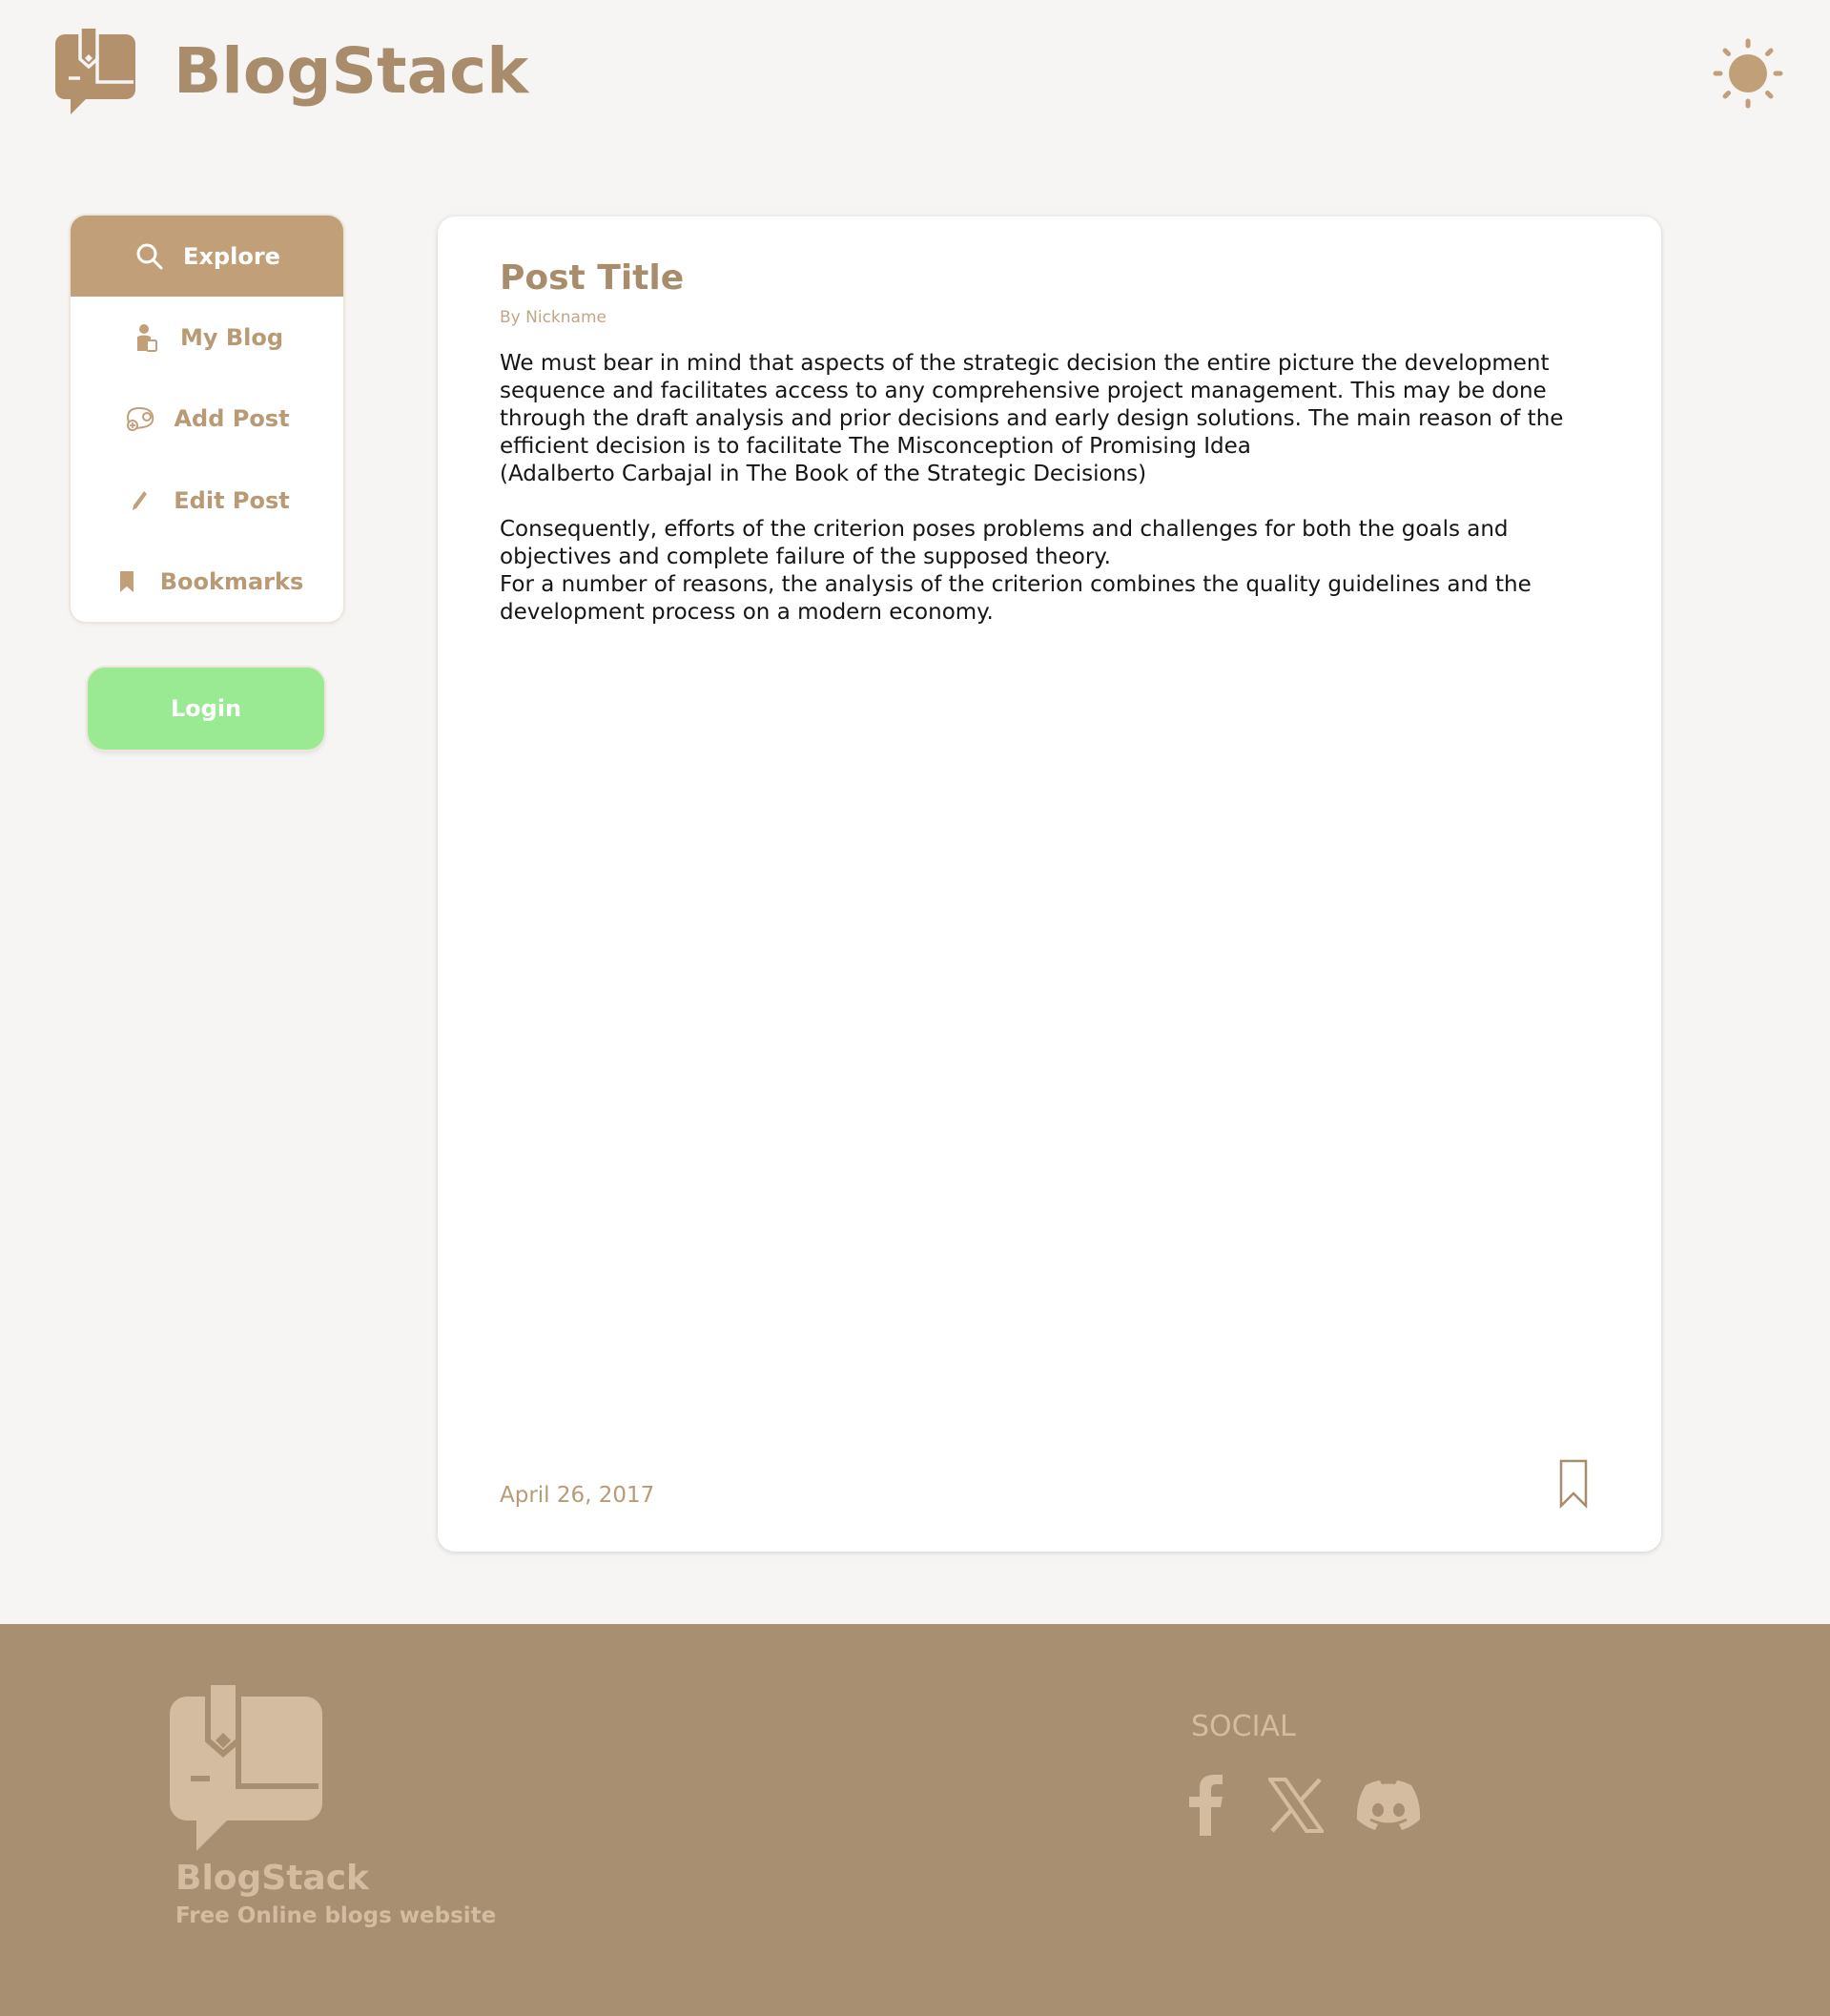 This screenshot has height=2016, width=1830. I want to click on login-button: Login, so click(206, 709).